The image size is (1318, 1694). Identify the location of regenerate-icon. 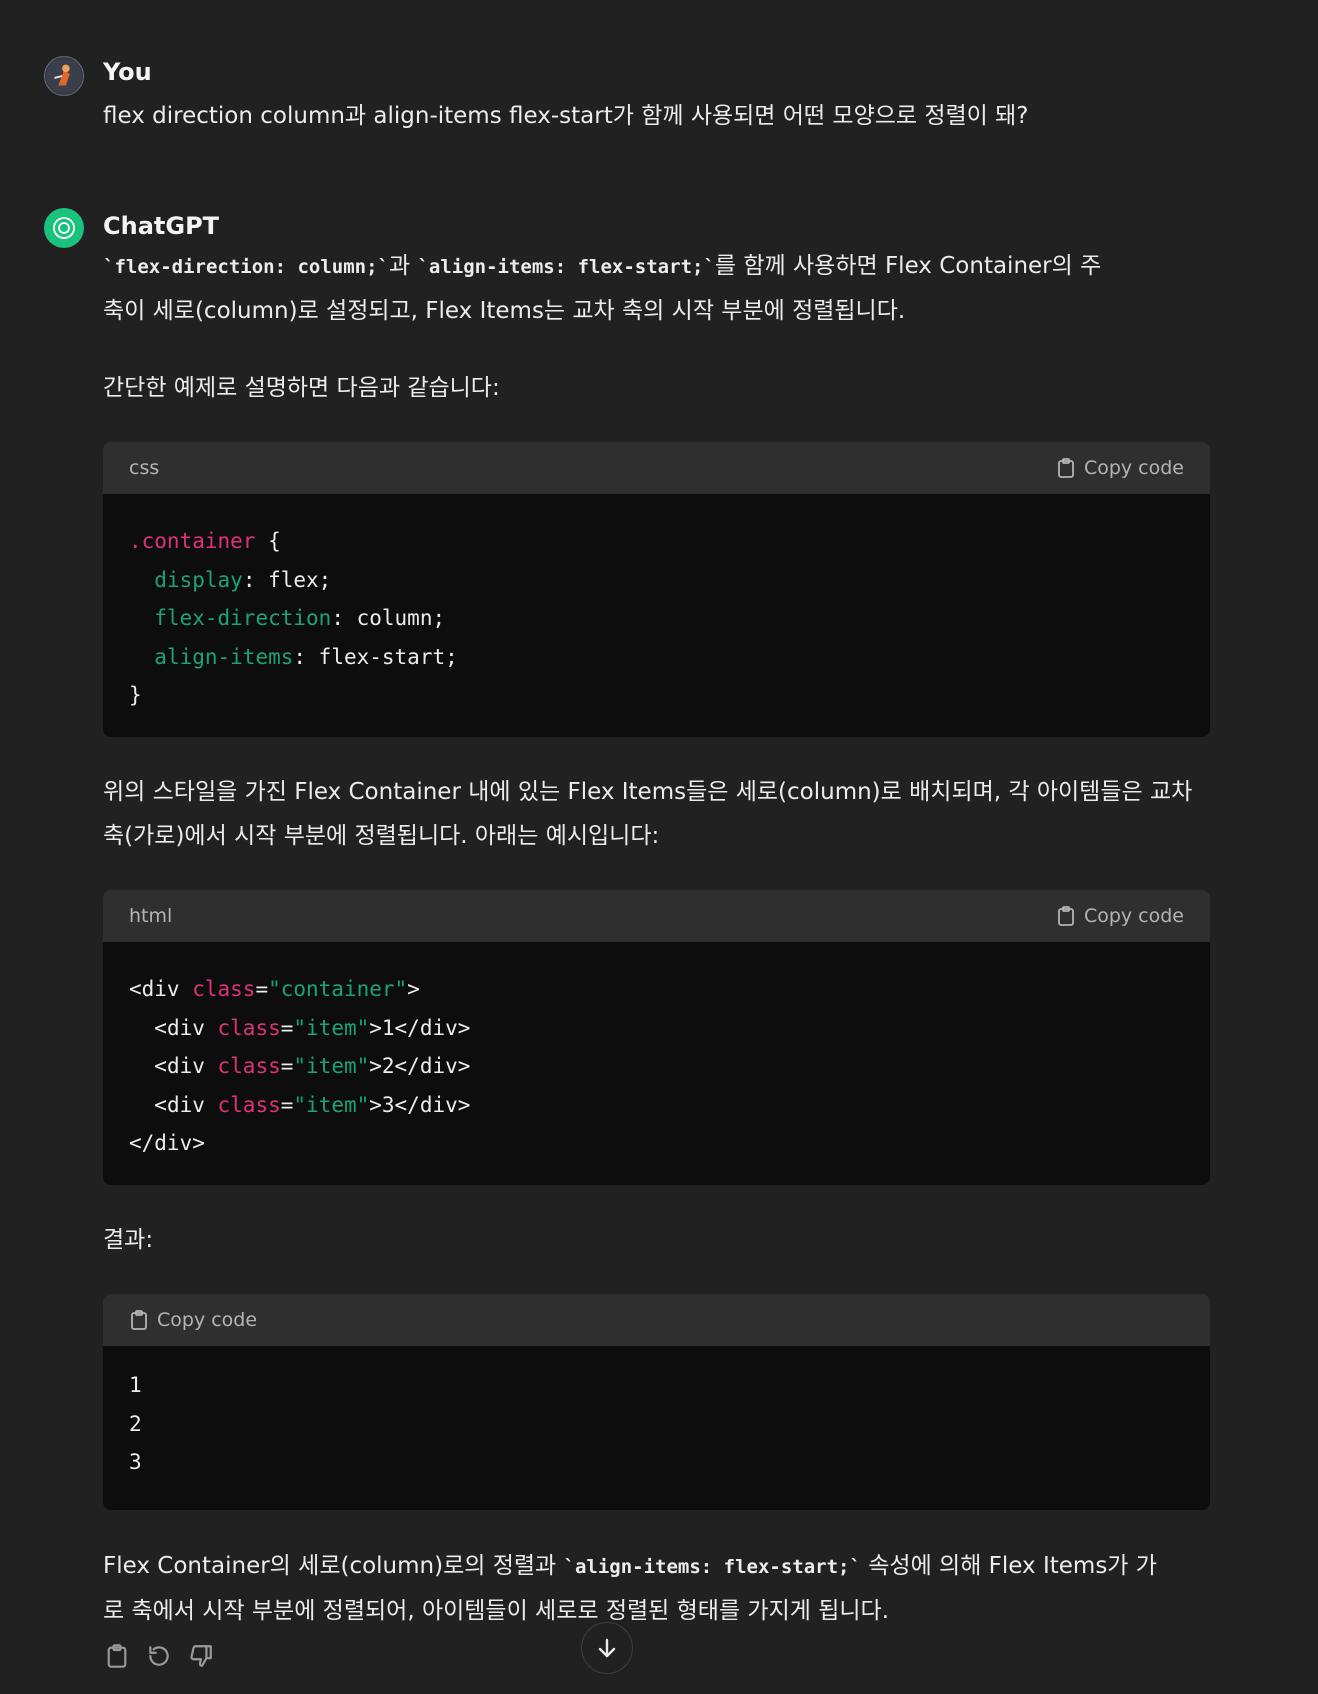
(159, 1656).